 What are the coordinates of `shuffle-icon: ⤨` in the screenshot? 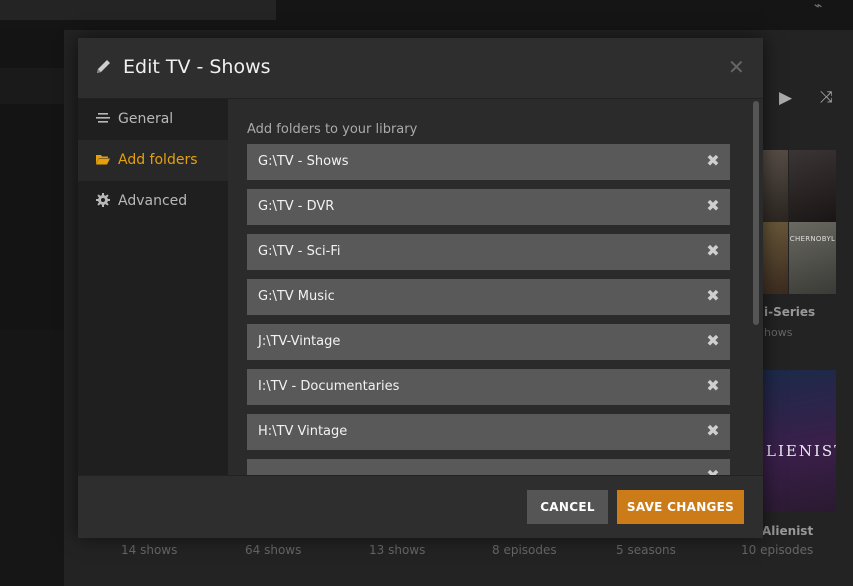 It's located at (826, 97).